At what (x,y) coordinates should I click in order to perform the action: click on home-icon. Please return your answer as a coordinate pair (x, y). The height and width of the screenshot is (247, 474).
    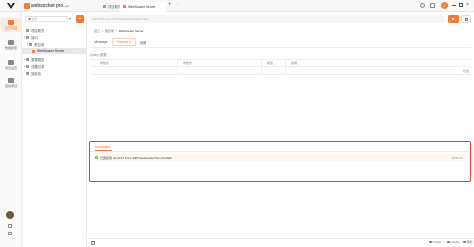
    Looking at the image, I should click on (104, 6).